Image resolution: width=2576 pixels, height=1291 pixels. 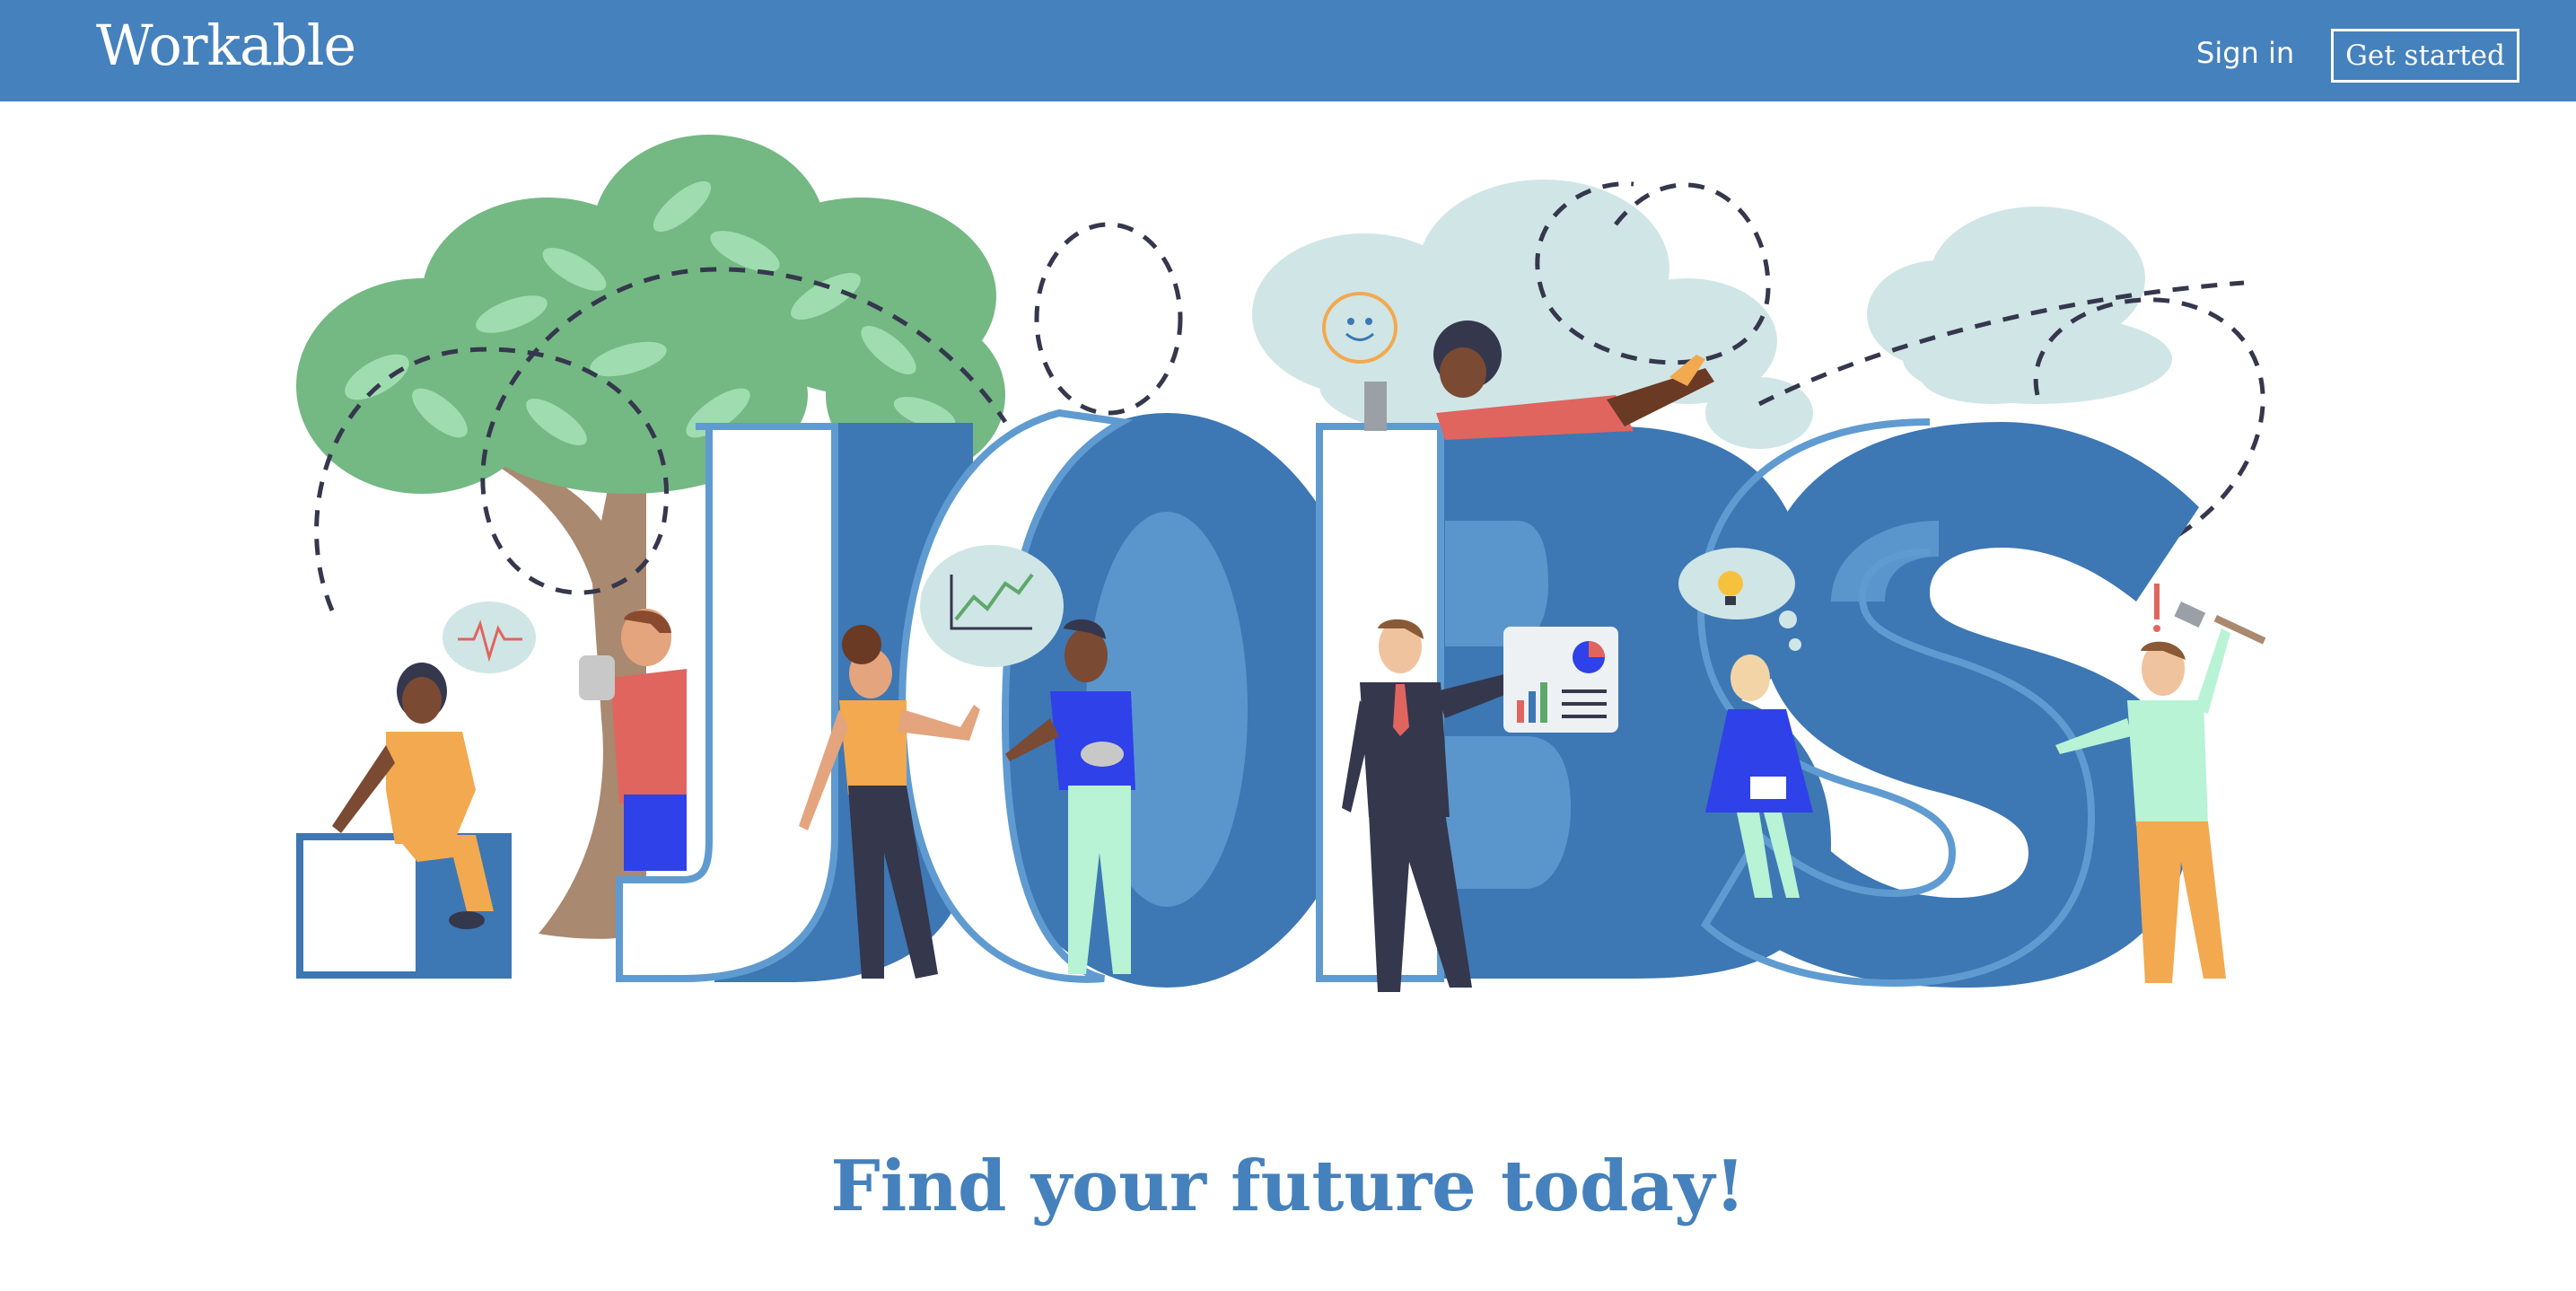 I want to click on chart-icon, so click(x=992, y=606).